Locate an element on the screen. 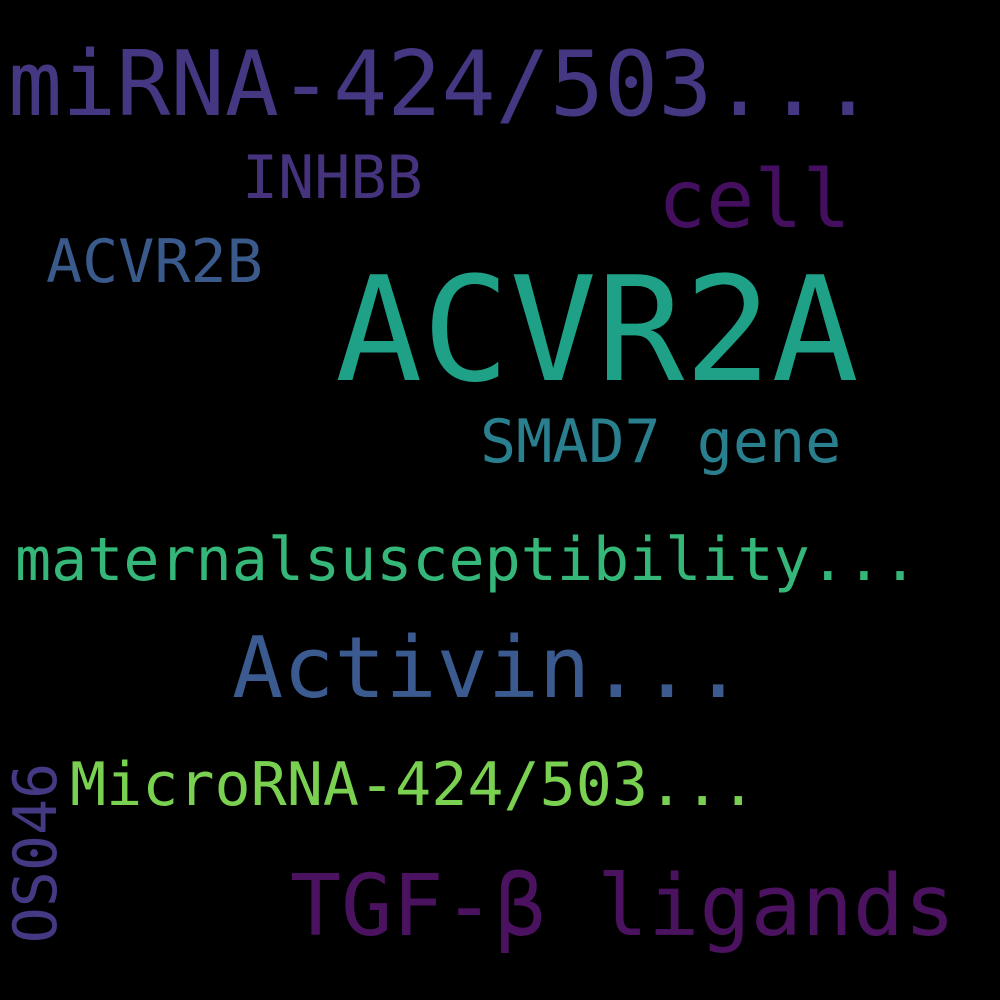  word-acvr2b: ACVR2B is located at coordinates (154, 262).